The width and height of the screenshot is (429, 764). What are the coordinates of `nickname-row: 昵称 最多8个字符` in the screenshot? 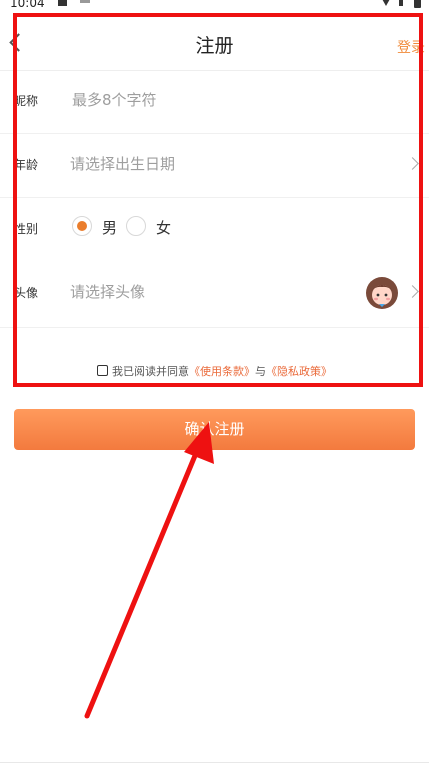 It's located at (214, 101).